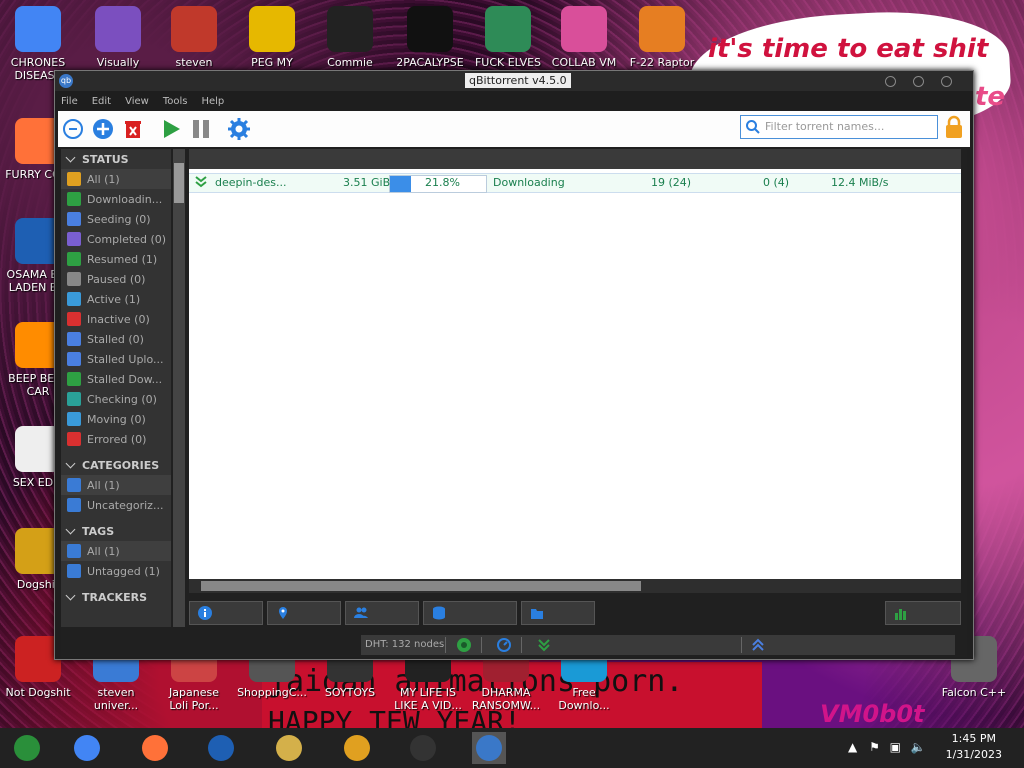 The width and height of the screenshot is (1024, 768). Describe the element at coordinates (350, 62) in the screenshot. I see `desktop-icon-label: Commie` at that location.